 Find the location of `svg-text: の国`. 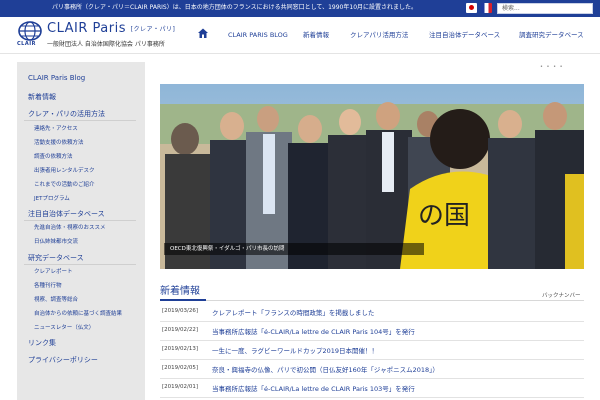

svg-text: の国 is located at coordinates (444, 216).